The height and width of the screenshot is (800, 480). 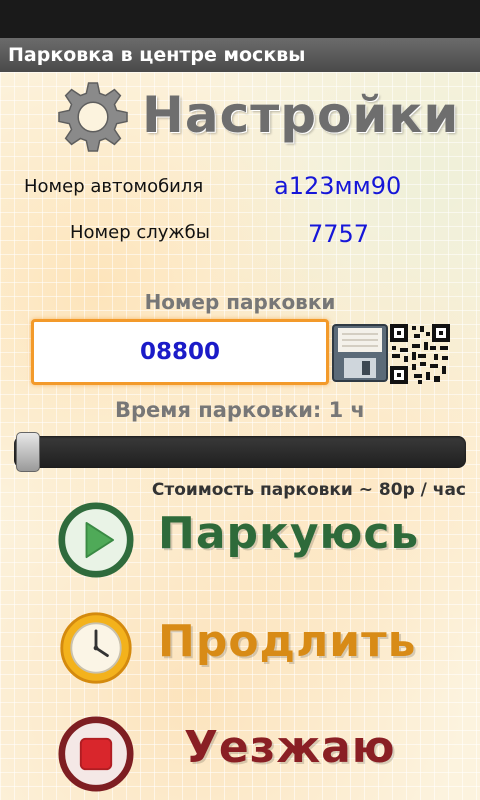 What do you see at coordinates (240, 19) in the screenshot?
I see `status-bar` at bounding box center [240, 19].